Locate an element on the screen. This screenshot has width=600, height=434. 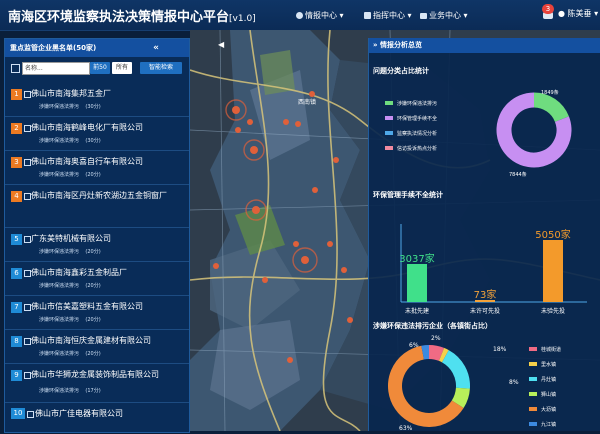
donut-legend-item: 监察执法情况分析 is located at coordinates (411, 133).